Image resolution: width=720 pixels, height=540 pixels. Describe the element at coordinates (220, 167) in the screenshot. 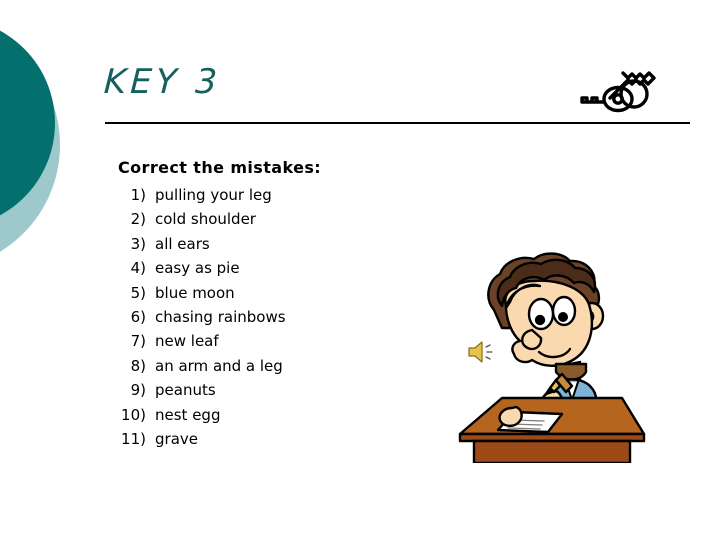

I see `body-heading: Correct the mistakes:` at that location.